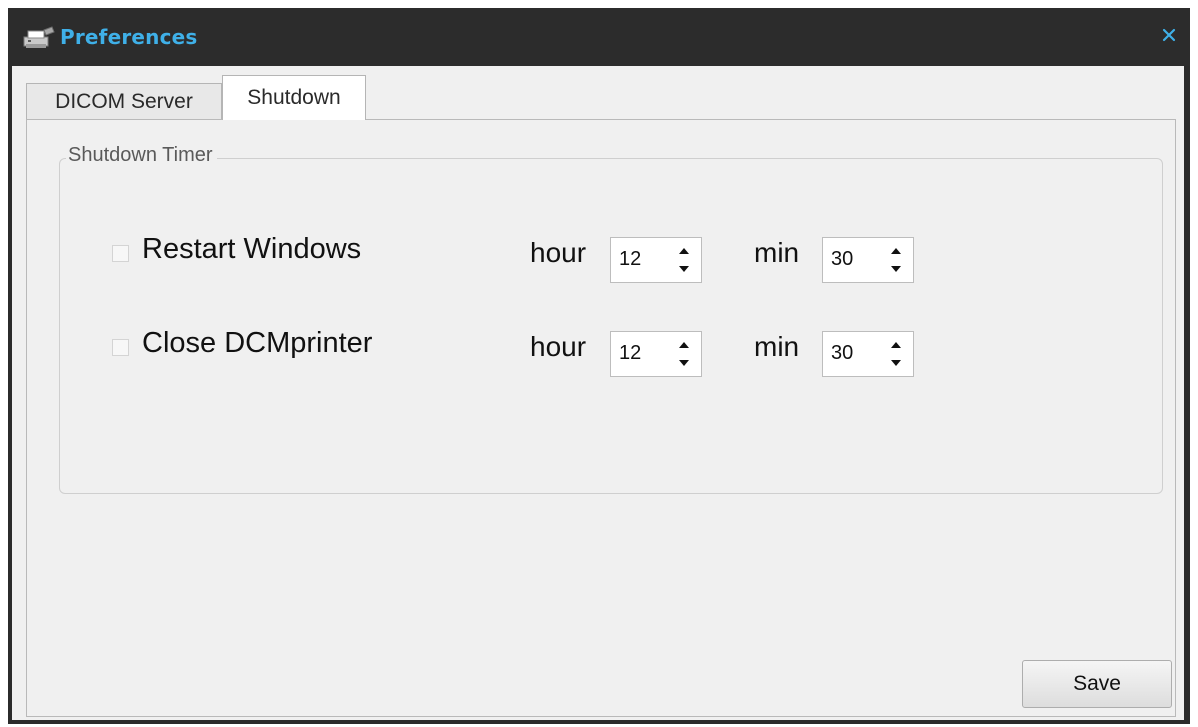 The height and width of the screenshot is (727, 1198). What do you see at coordinates (868, 354) in the screenshot?
I see `close-min-spinner: 30` at bounding box center [868, 354].